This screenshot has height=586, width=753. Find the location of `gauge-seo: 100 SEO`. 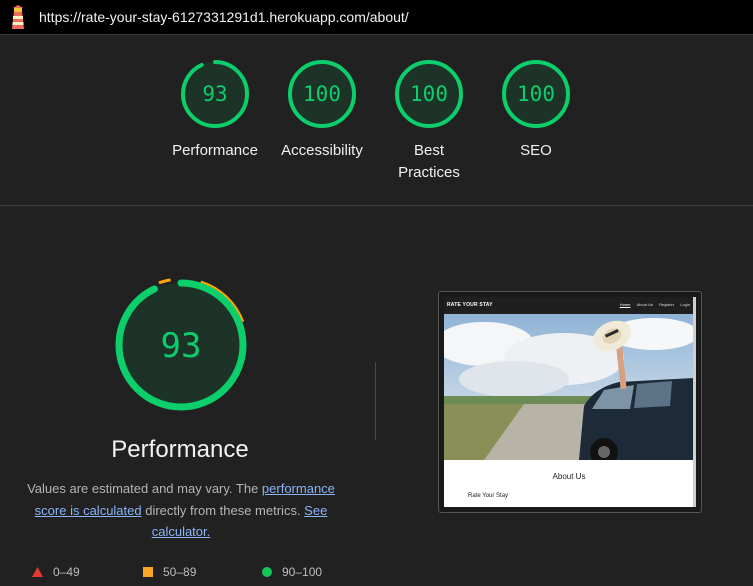

gauge-seo: 100 SEO is located at coordinates (536, 110).